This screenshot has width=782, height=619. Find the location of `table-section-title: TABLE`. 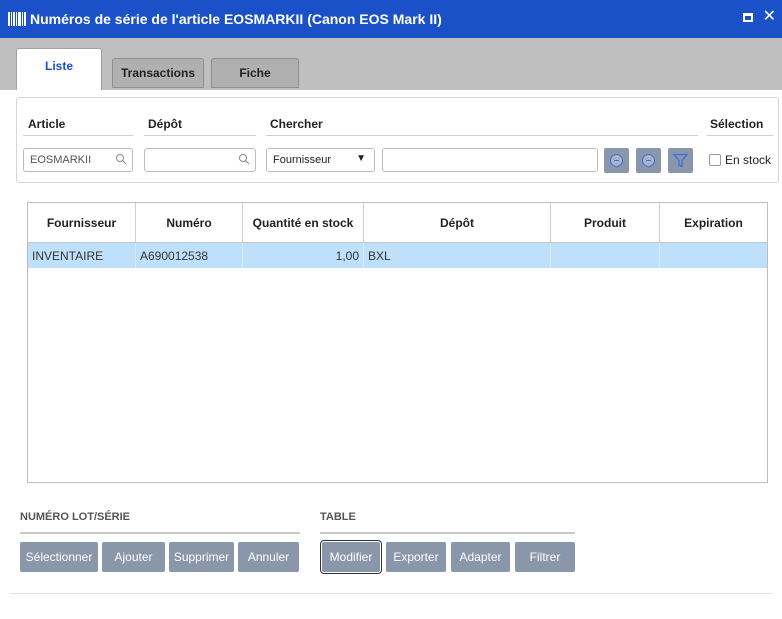

table-section-title: TABLE is located at coordinates (338, 517).